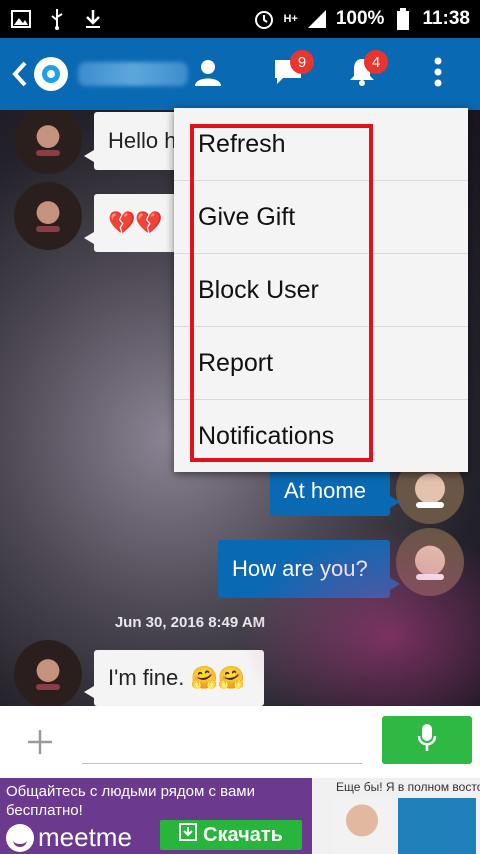 The width and height of the screenshot is (480, 854). What do you see at coordinates (325, 490) in the screenshot?
I see `message-text: At home` at bounding box center [325, 490].